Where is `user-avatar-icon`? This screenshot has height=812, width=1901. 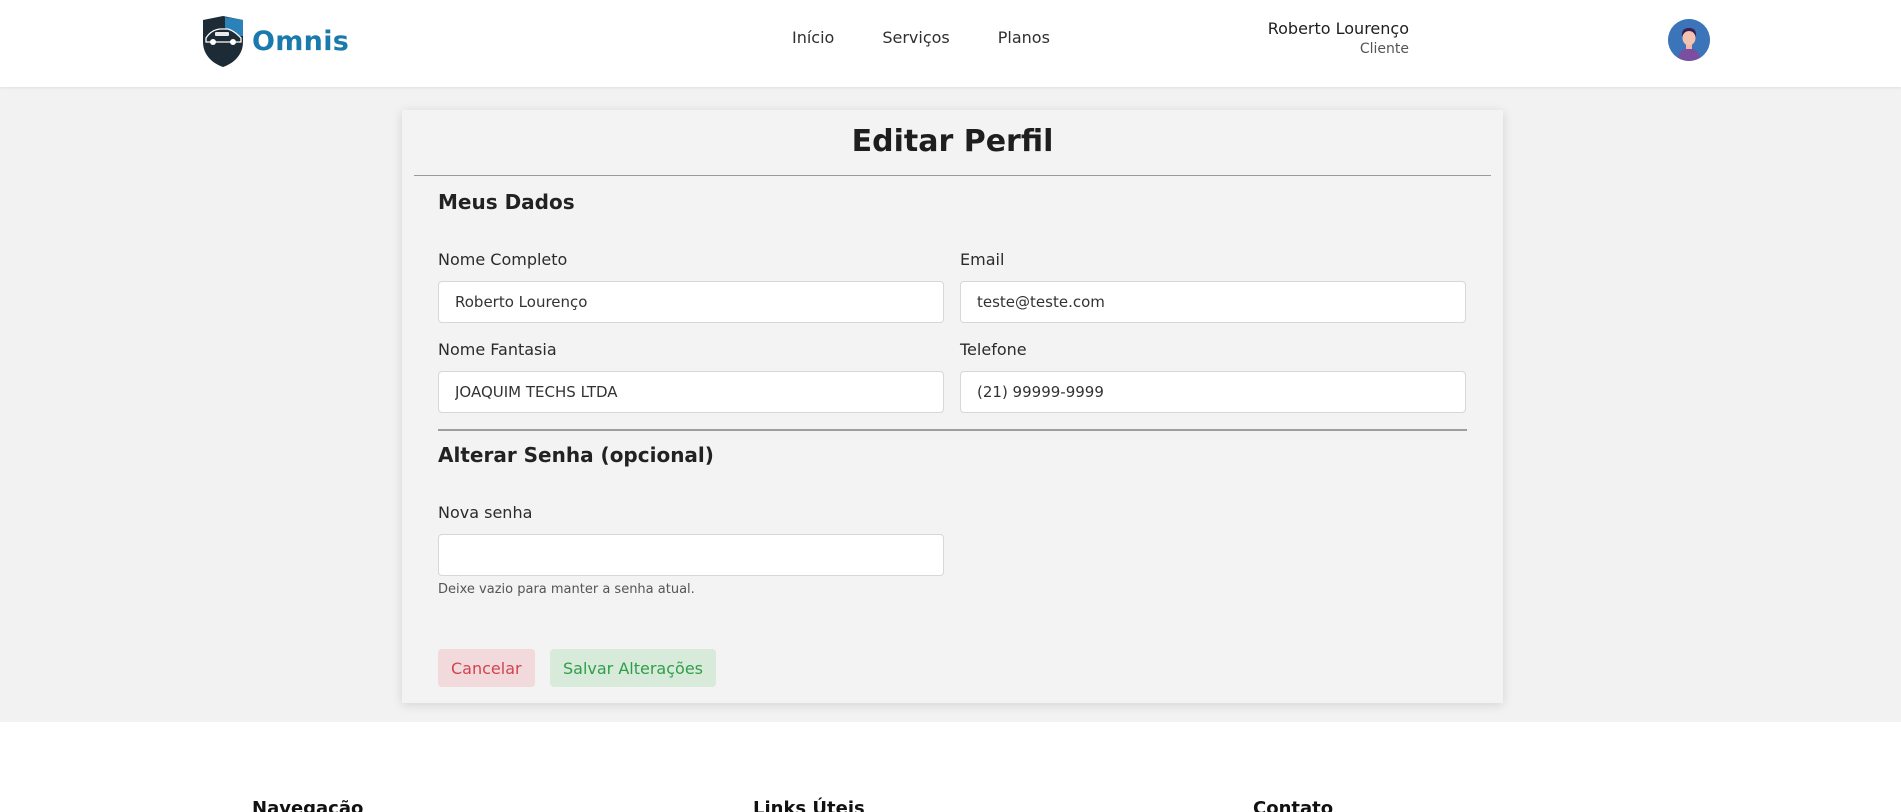
user-avatar-icon is located at coordinates (1689, 40).